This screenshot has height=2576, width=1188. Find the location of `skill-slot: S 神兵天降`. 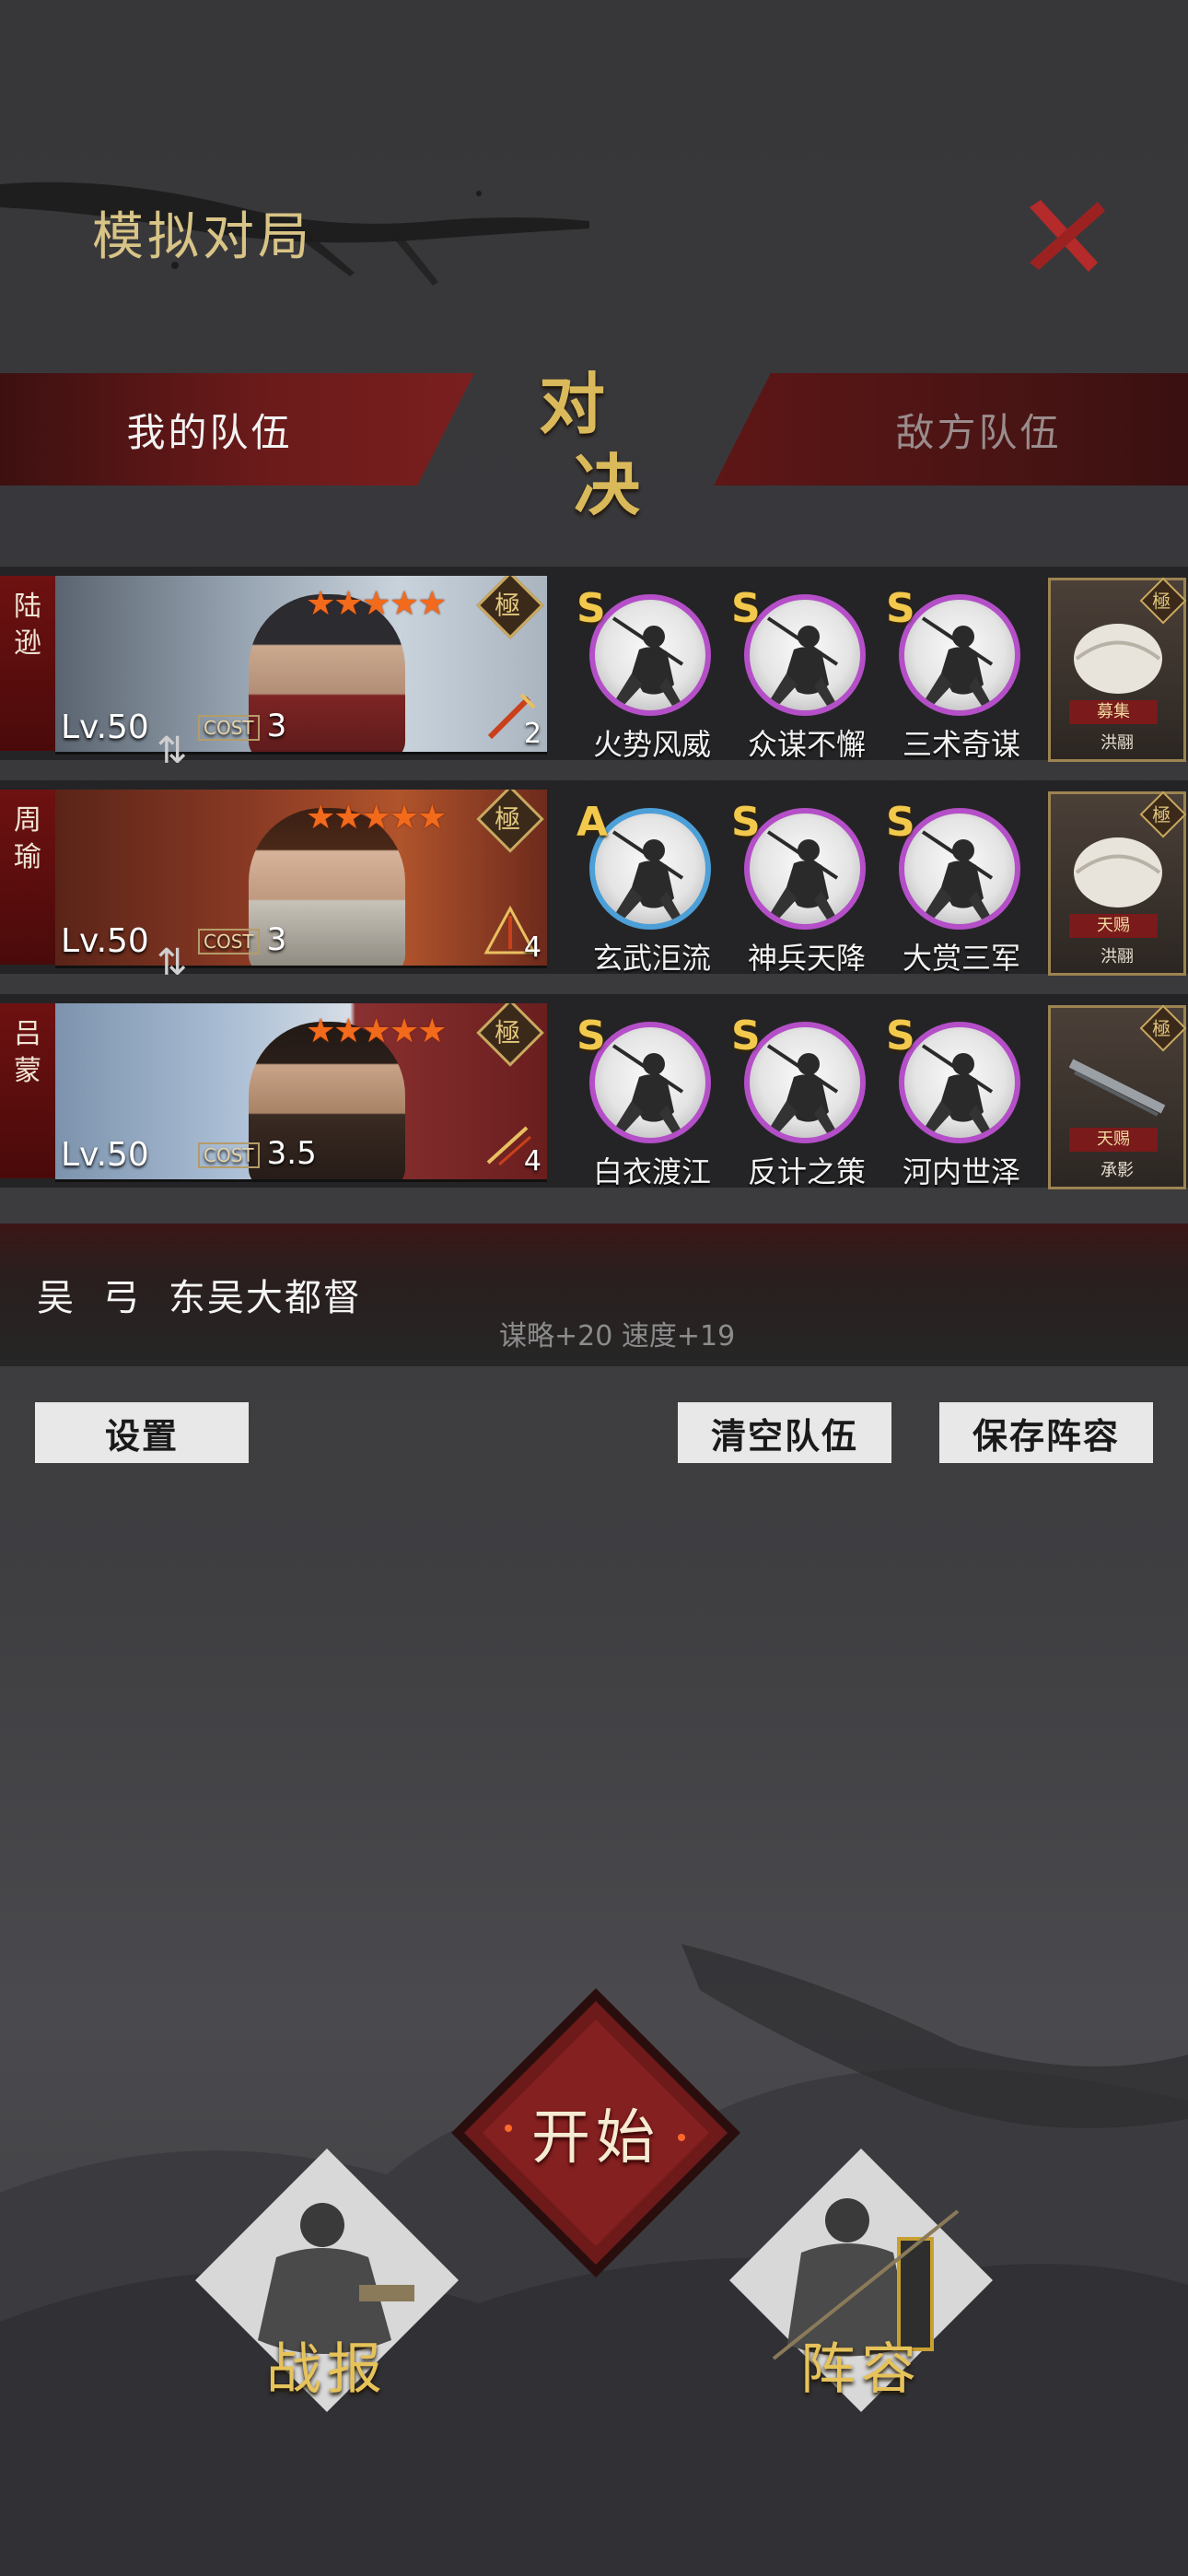

skill-slot: S 神兵天降 is located at coordinates (797, 887).